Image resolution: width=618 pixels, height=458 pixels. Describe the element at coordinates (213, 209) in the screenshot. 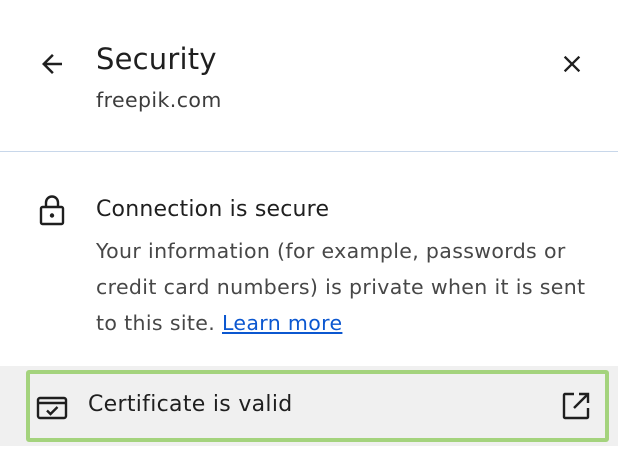

I see `connection-status-title: Connection is secure` at that location.